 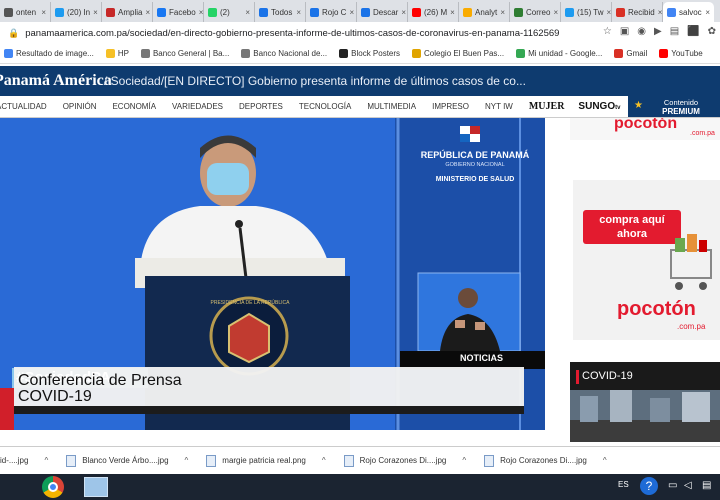 I want to click on bookmark-item: HP, so click(x=117, y=53).